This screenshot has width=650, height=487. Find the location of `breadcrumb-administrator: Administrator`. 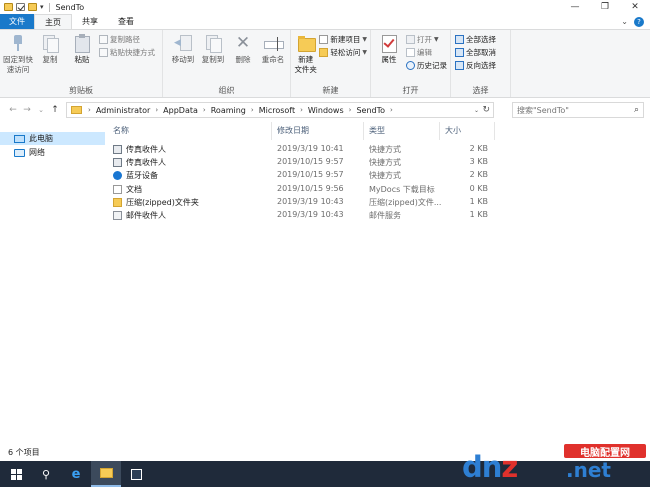

breadcrumb-administrator: Administrator is located at coordinates (123, 110).